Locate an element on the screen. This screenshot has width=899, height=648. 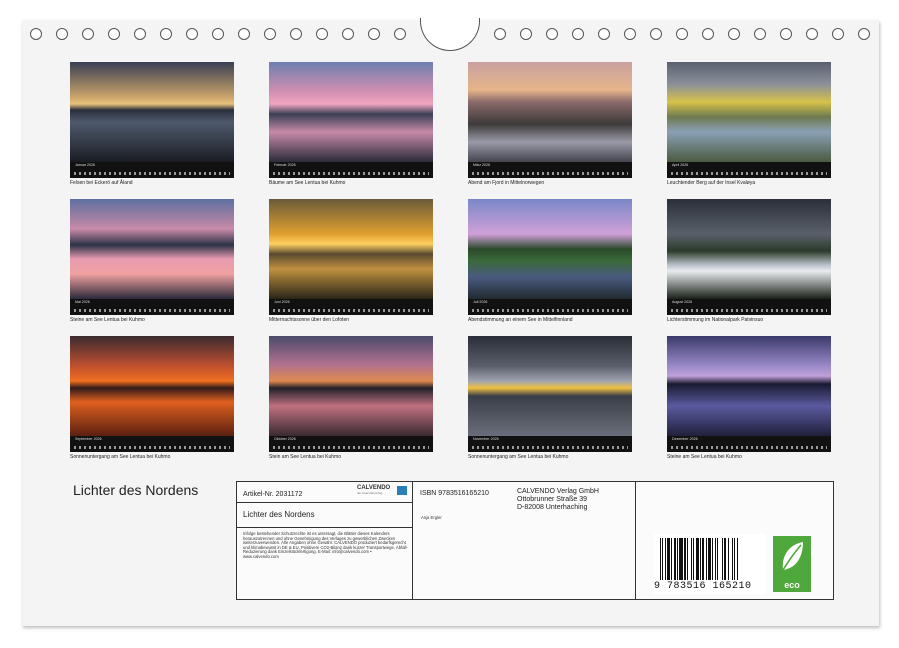
publisher-name: CALVENDO Verlag GmbH is located at coordinates (558, 491).